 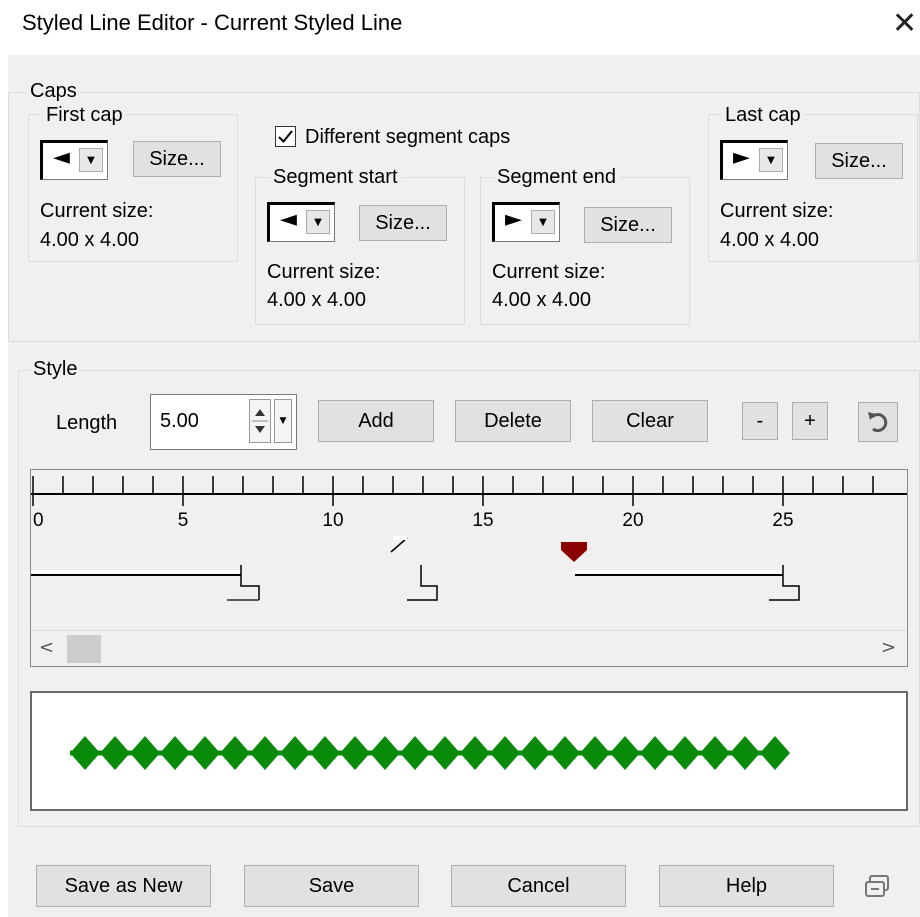 What do you see at coordinates (763, 115) in the screenshot?
I see `last-cap-label: Last cap` at bounding box center [763, 115].